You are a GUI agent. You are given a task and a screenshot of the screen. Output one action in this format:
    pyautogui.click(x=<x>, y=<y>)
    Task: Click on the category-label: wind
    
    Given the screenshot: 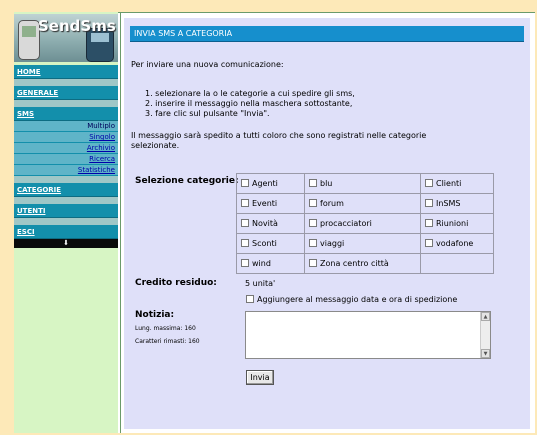 What is the action you would take?
    pyautogui.click(x=261, y=263)
    